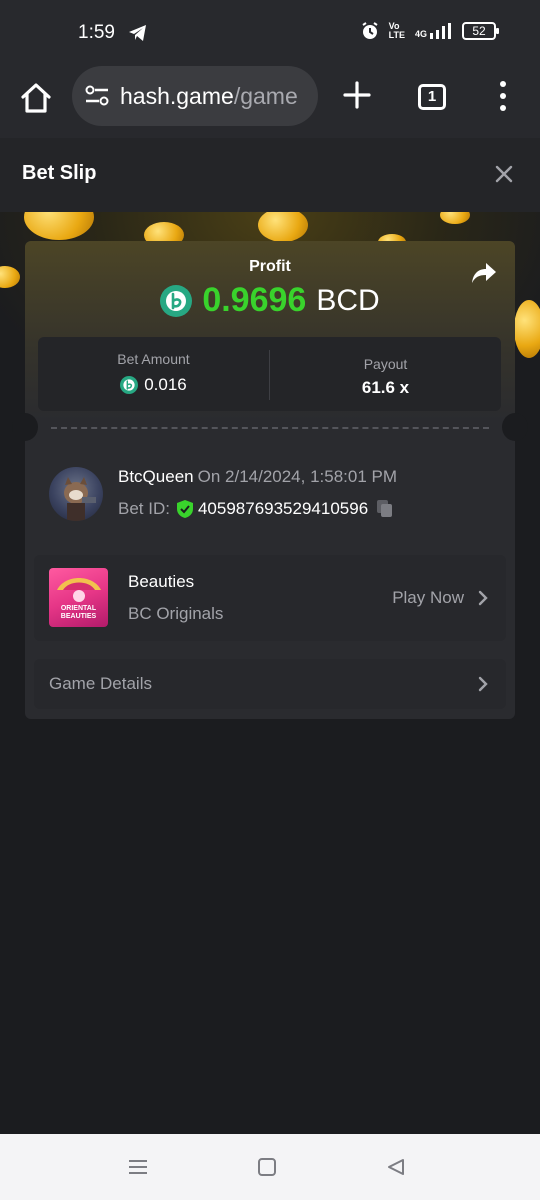 The width and height of the screenshot is (540, 1200). What do you see at coordinates (156, 476) in the screenshot?
I see `user-name: BtcQueen` at bounding box center [156, 476].